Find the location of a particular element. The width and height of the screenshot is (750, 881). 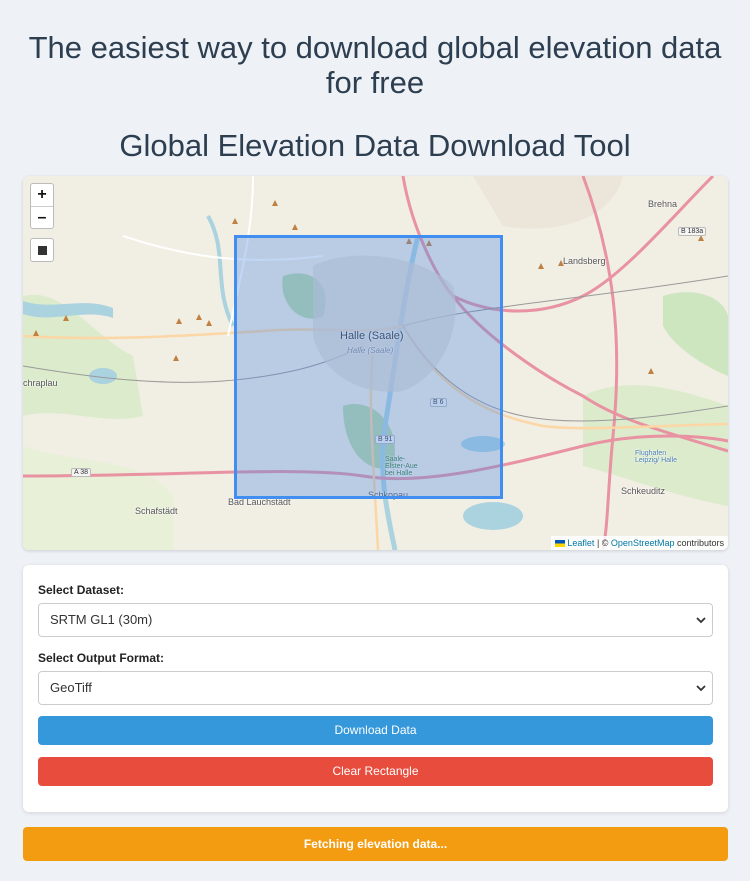

format-label: Select Output Format: is located at coordinates (101, 658).